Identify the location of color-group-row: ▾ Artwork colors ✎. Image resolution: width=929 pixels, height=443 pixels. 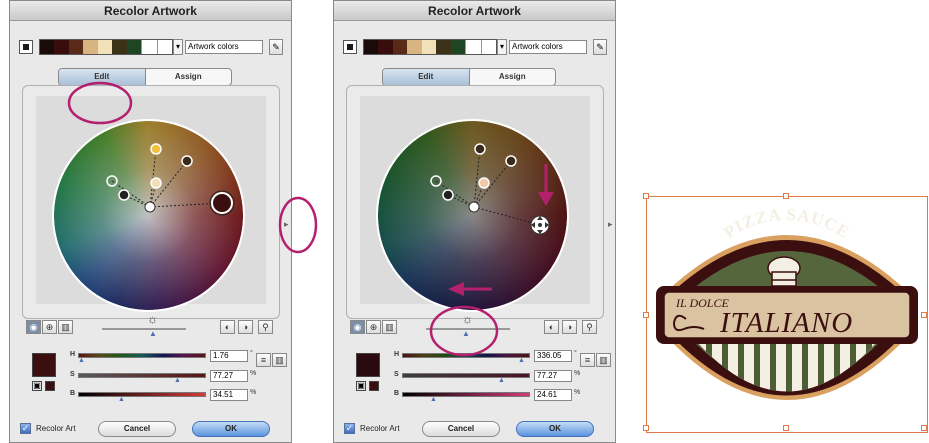
(475, 47).